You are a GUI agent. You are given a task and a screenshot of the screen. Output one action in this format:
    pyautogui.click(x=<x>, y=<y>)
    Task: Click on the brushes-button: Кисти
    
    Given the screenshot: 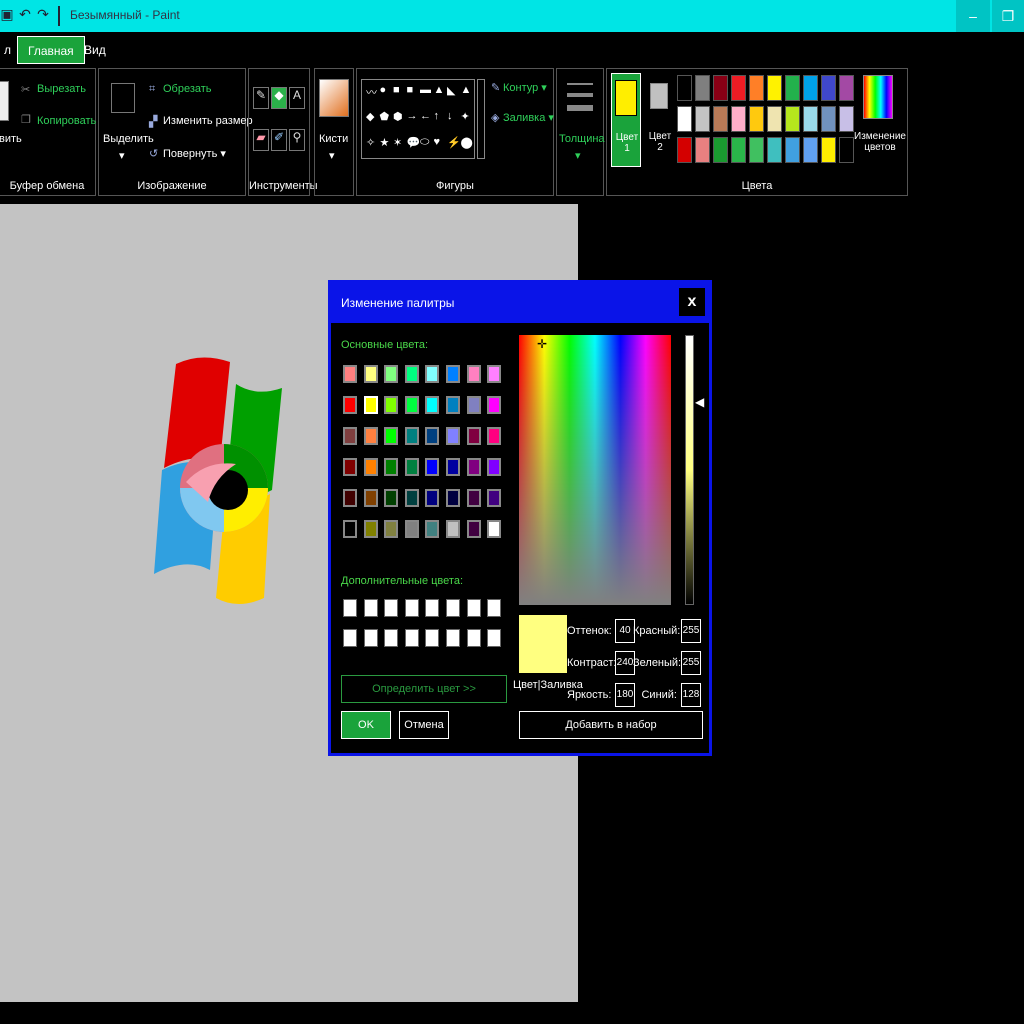 What is the action you would take?
    pyautogui.click(x=333, y=139)
    